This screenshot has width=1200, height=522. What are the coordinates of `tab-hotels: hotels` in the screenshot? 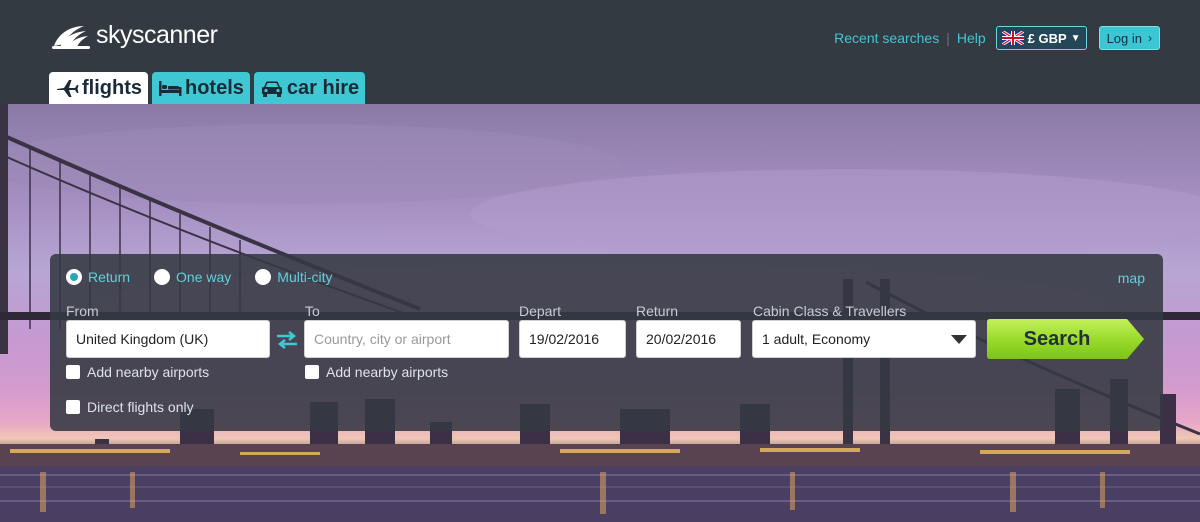 It's located at (201, 88).